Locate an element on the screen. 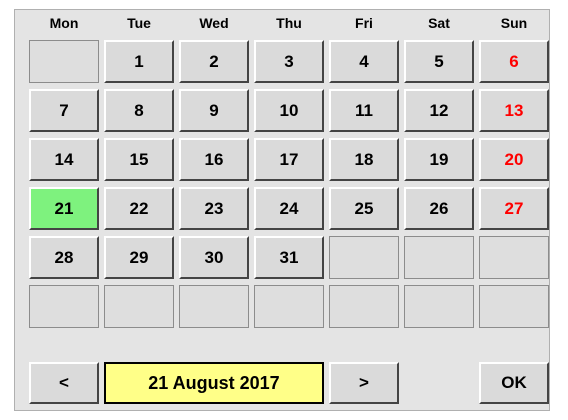 The height and width of the screenshot is (420, 568). day-button-28: 28 is located at coordinates (64, 257).